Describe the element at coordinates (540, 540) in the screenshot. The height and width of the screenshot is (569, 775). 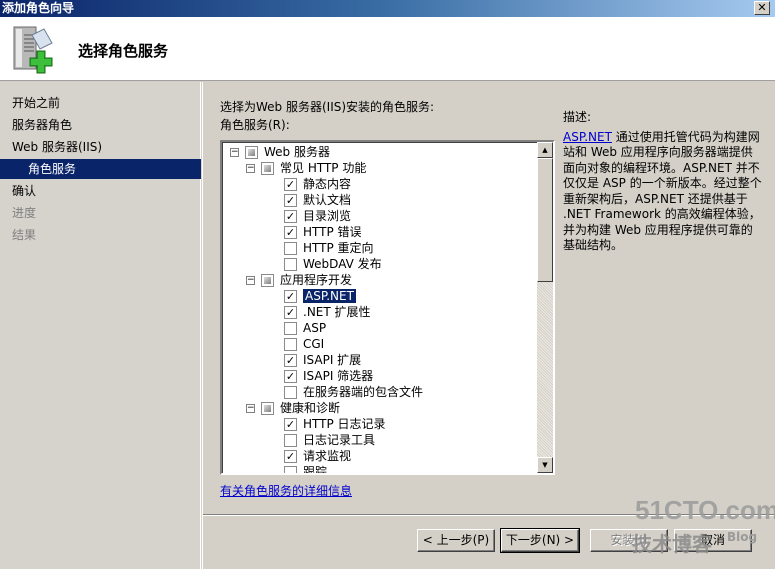
I see `next-button: 下一步(N) >` at that location.